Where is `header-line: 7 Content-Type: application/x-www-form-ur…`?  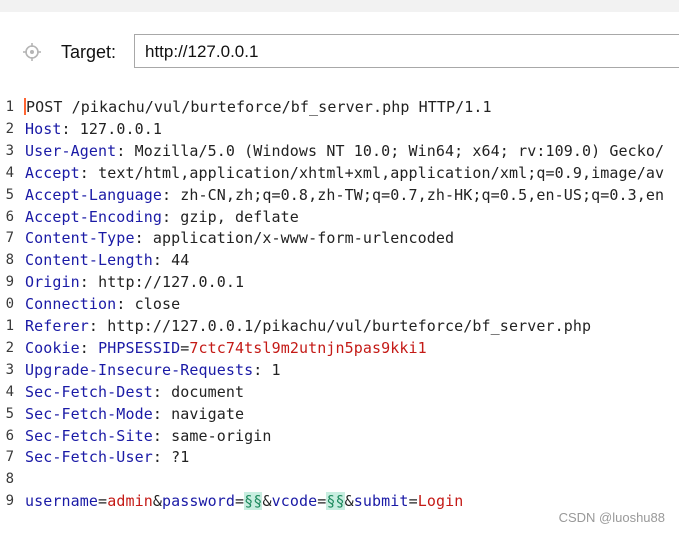
header-line: 7 Content-Type: application/x-www-form-ur… is located at coordinates (339, 239).